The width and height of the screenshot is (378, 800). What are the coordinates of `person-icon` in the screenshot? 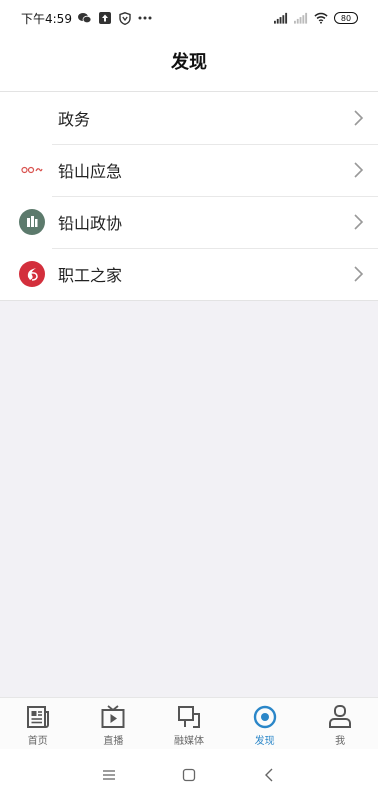 It's located at (340, 716).